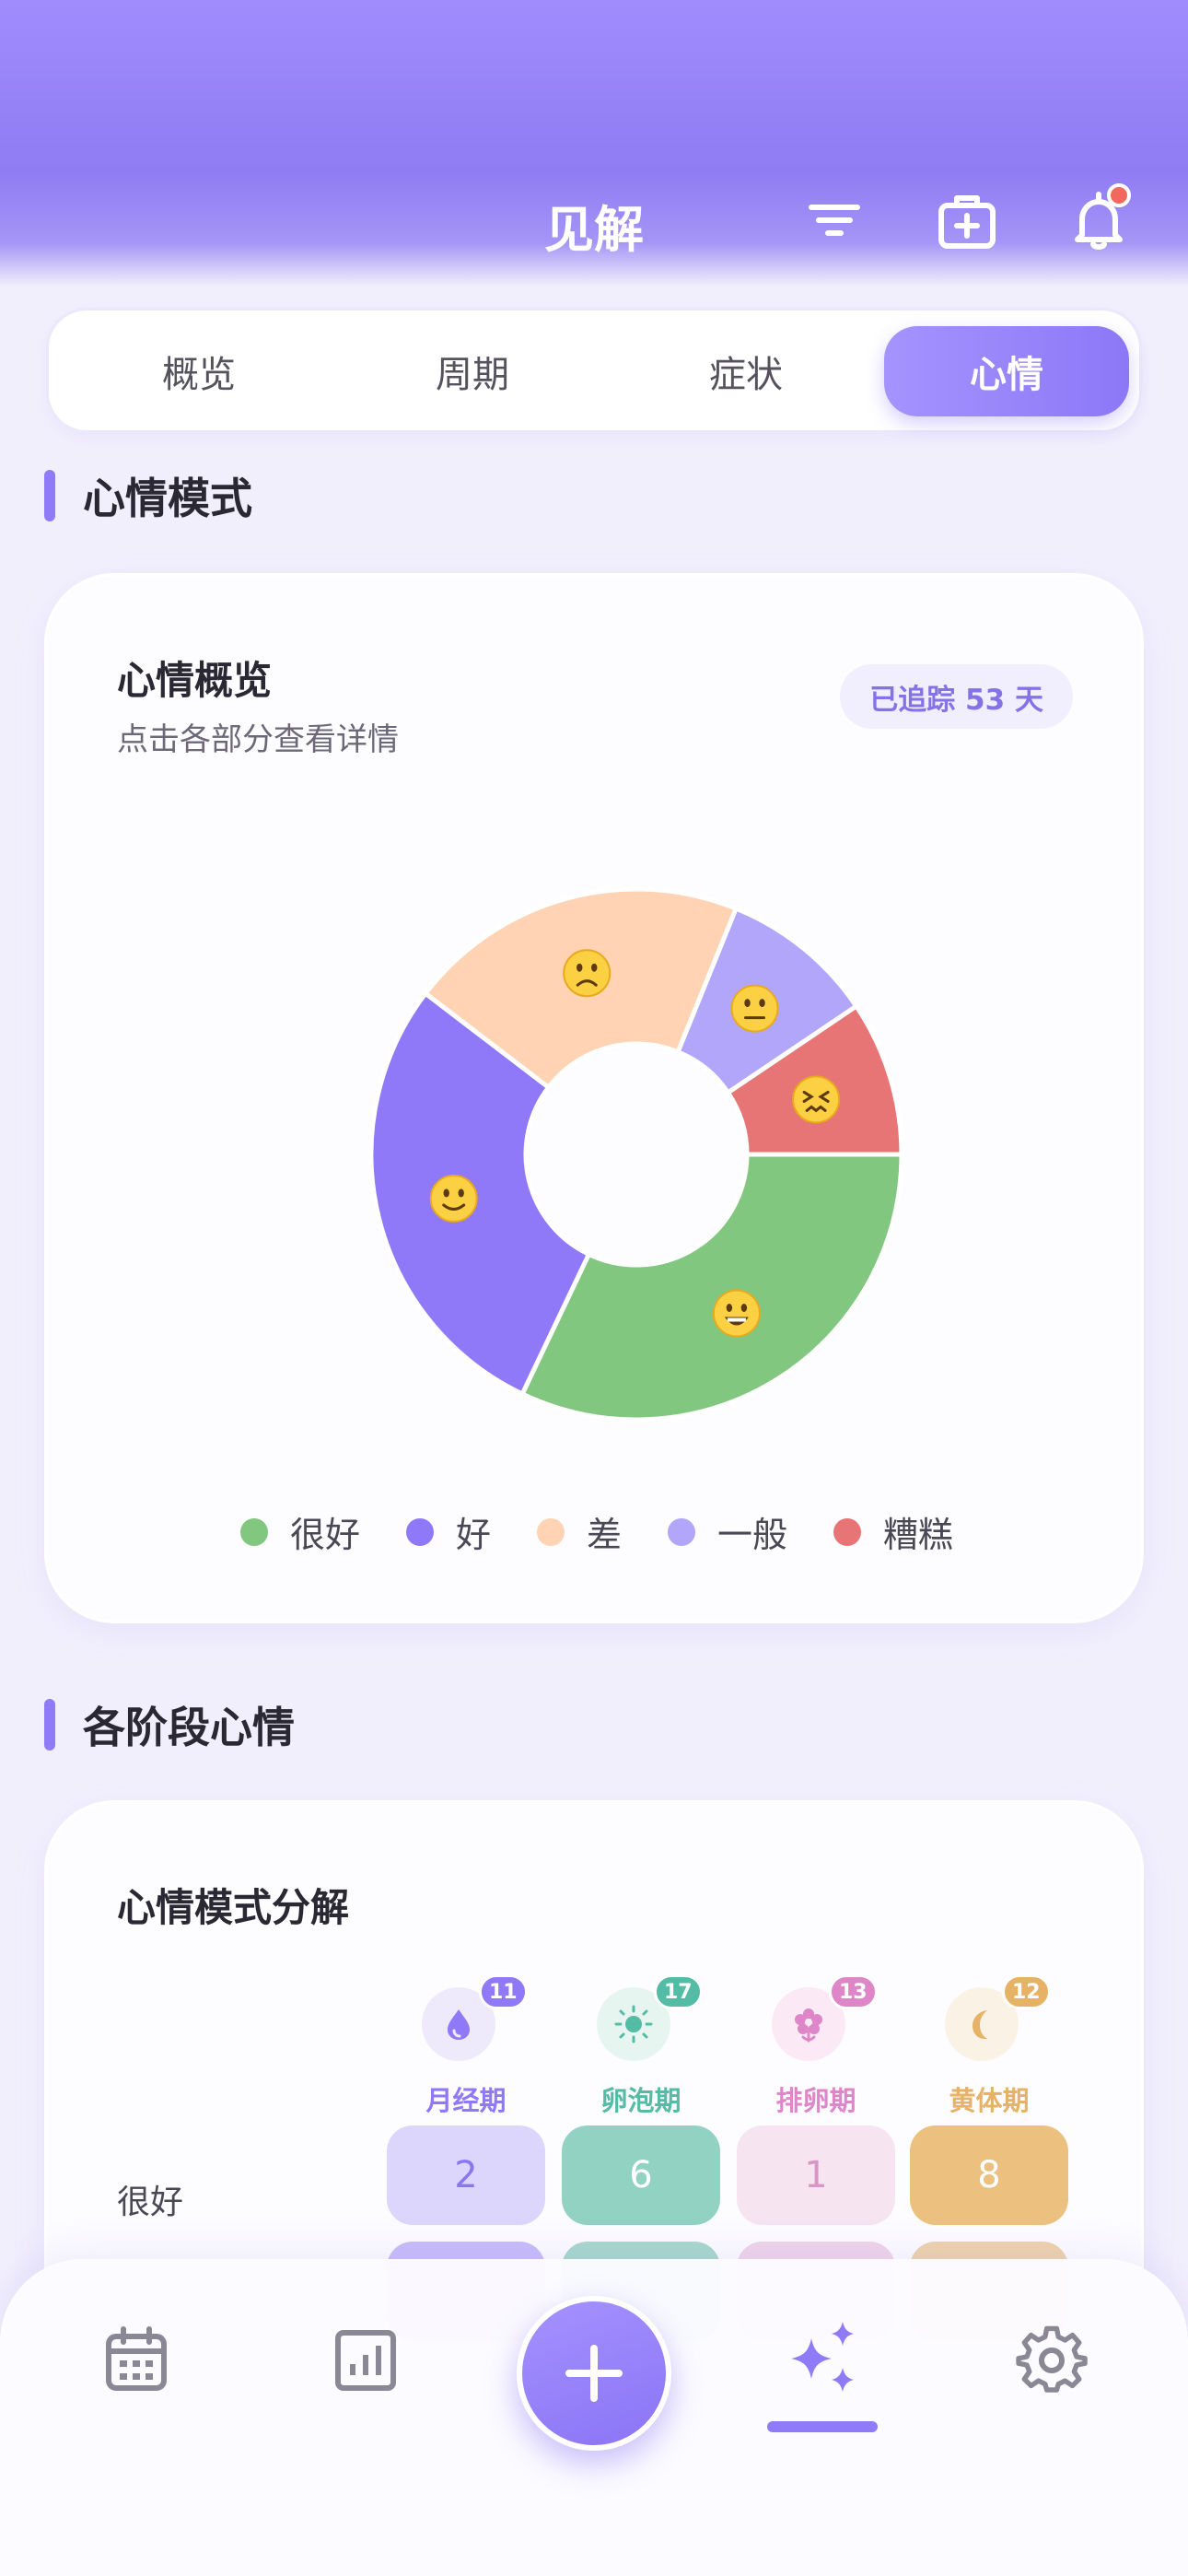  What do you see at coordinates (258, 739) in the screenshot?
I see `card-subtitle: 点击各部分查看详情` at bounding box center [258, 739].